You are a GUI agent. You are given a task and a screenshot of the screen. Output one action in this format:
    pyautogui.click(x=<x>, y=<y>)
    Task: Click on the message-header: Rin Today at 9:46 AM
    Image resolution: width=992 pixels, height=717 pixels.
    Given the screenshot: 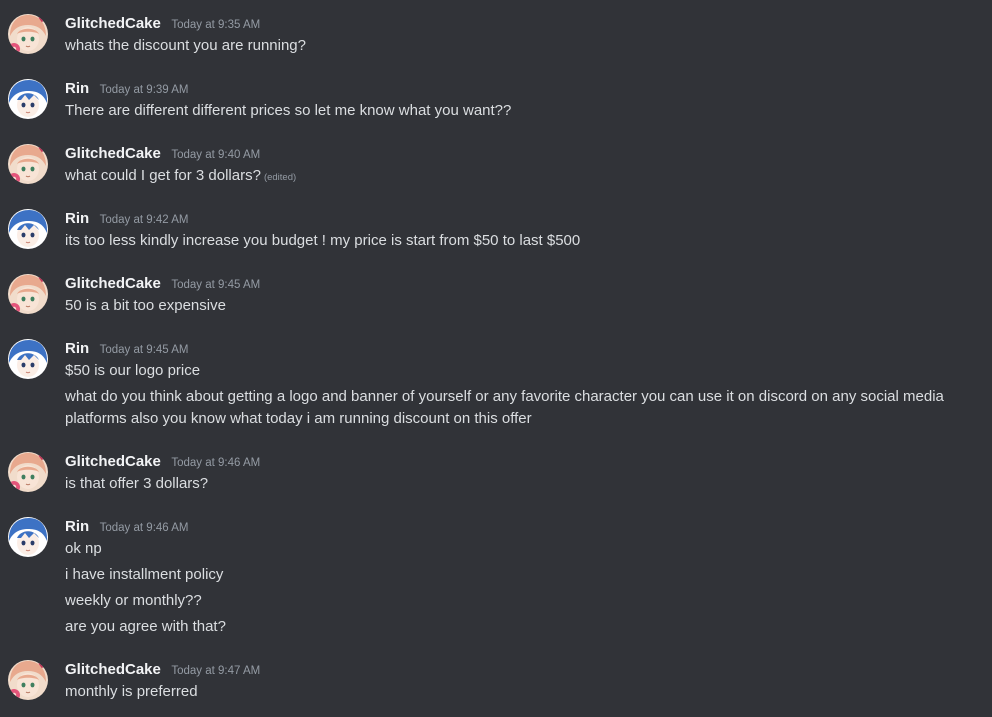 What is the action you would take?
    pyautogui.click(x=127, y=527)
    